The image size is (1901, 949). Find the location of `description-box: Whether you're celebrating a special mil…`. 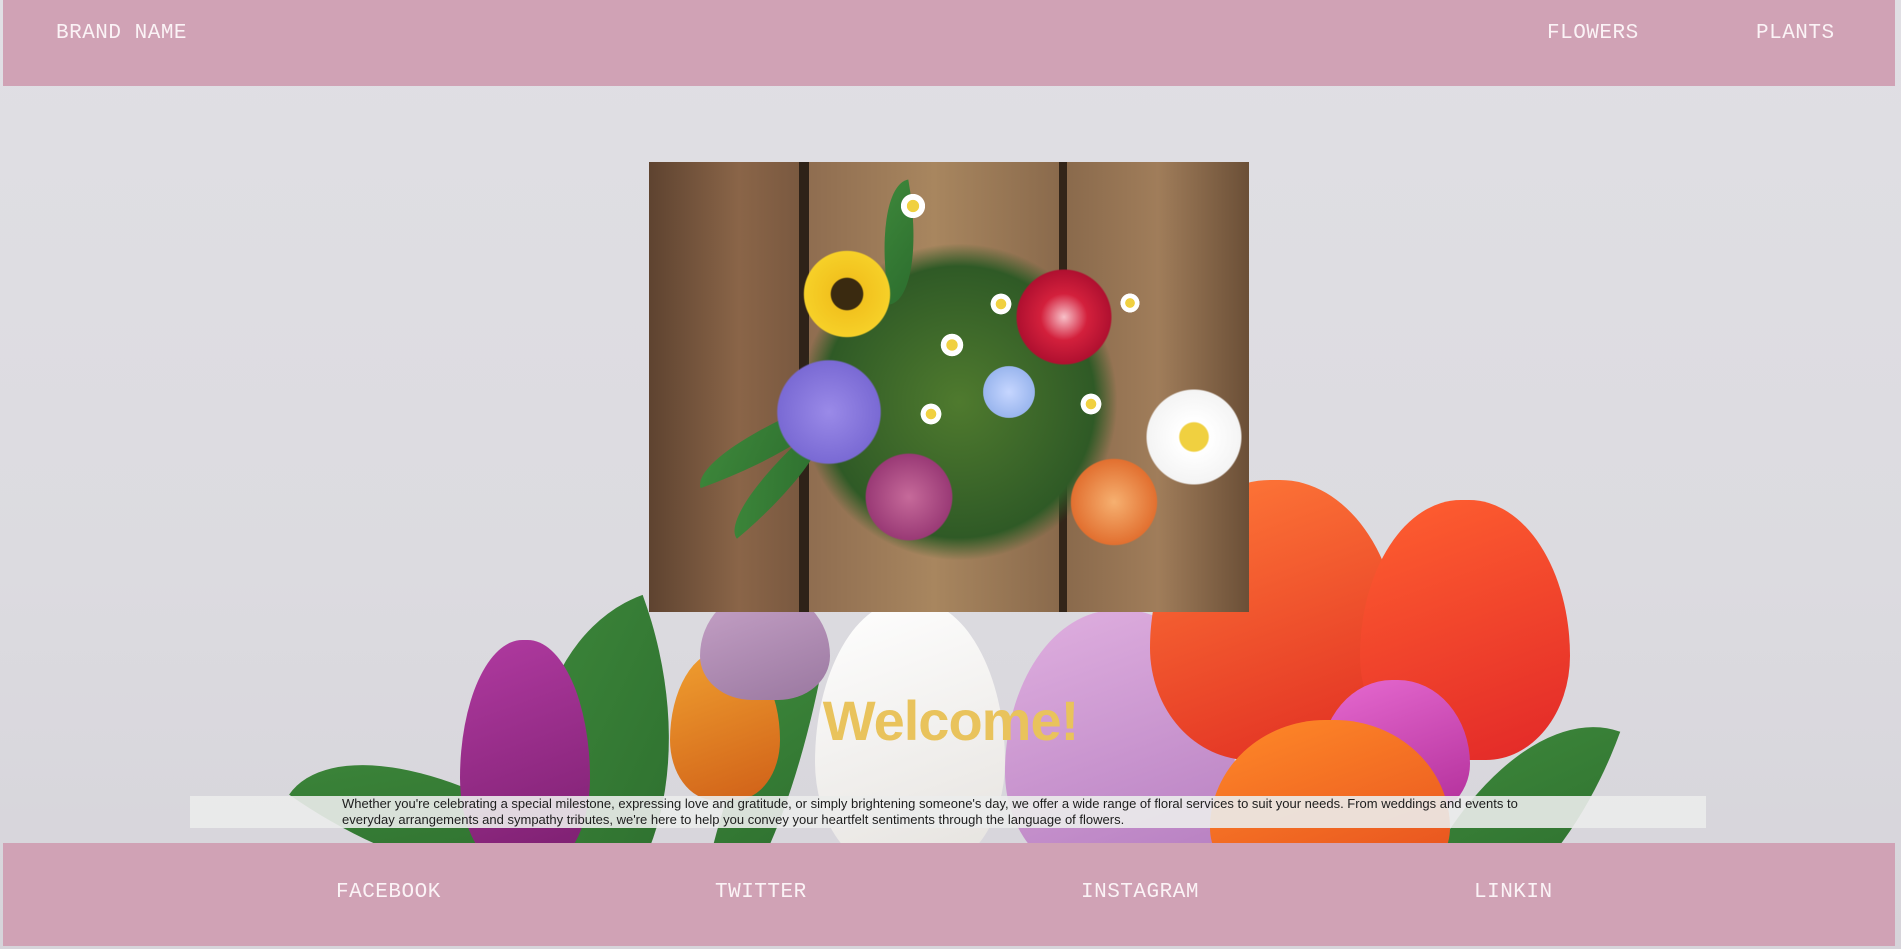

description-box: Whether you're celebrating a special mil… is located at coordinates (948, 812).